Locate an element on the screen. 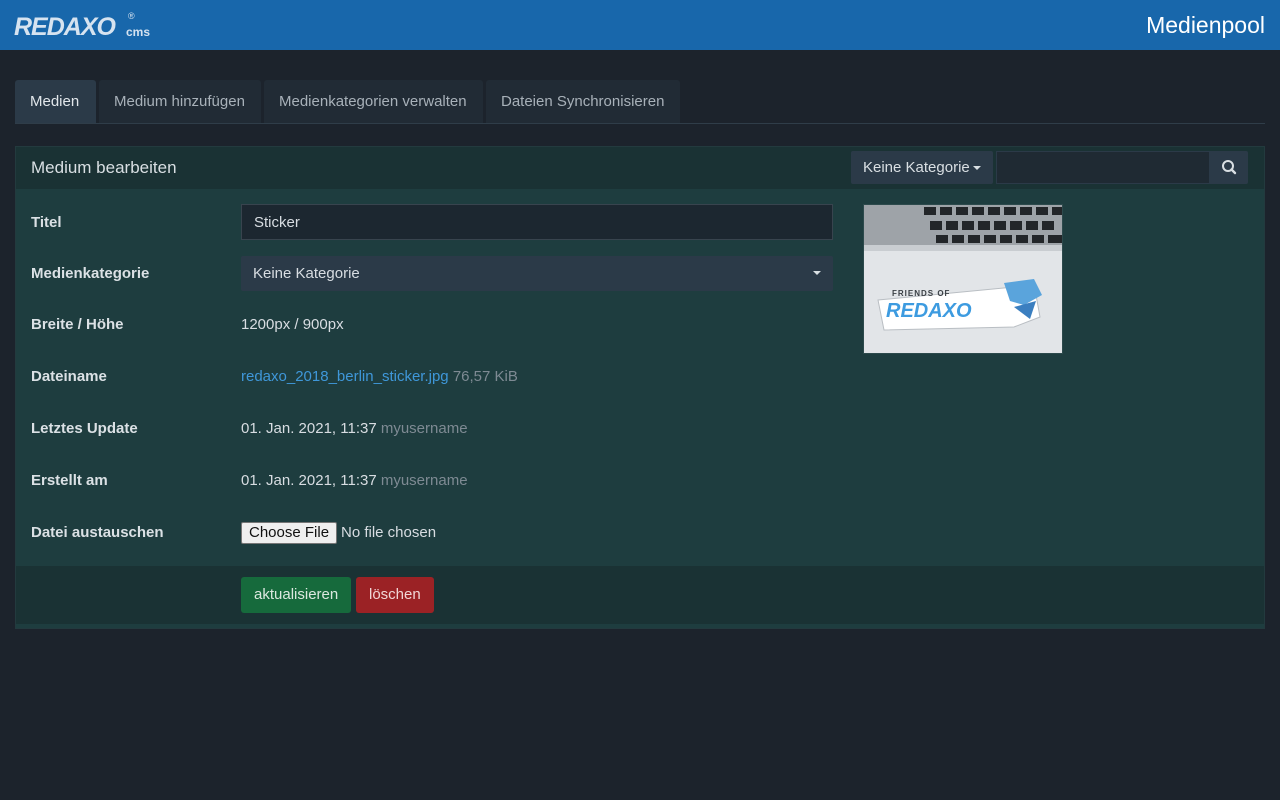 Image resolution: width=1280 pixels, height=800 pixels. tab-dateien-synchronisieren: Dateien Synchronisieren is located at coordinates (583, 101).